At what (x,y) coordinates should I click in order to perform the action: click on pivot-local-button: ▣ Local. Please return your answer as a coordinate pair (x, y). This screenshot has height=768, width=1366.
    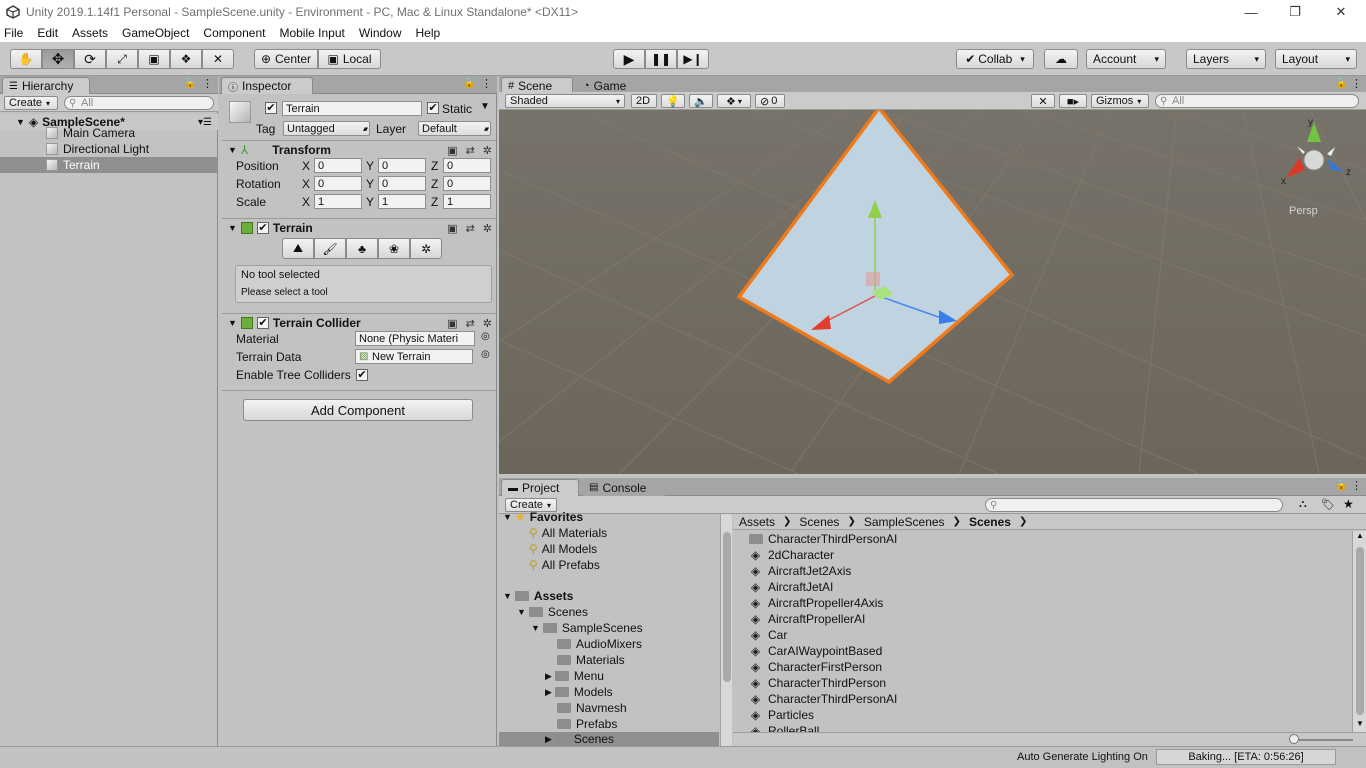
    Looking at the image, I should click on (349, 59).